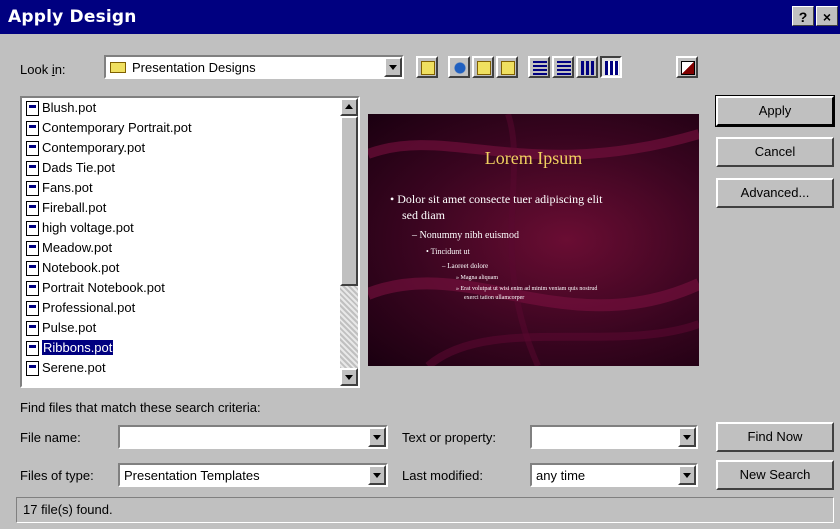 This screenshot has width=840, height=529. Describe the element at coordinates (66, 370) in the screenshot. I see `list-item: Serene.pot` at that location.